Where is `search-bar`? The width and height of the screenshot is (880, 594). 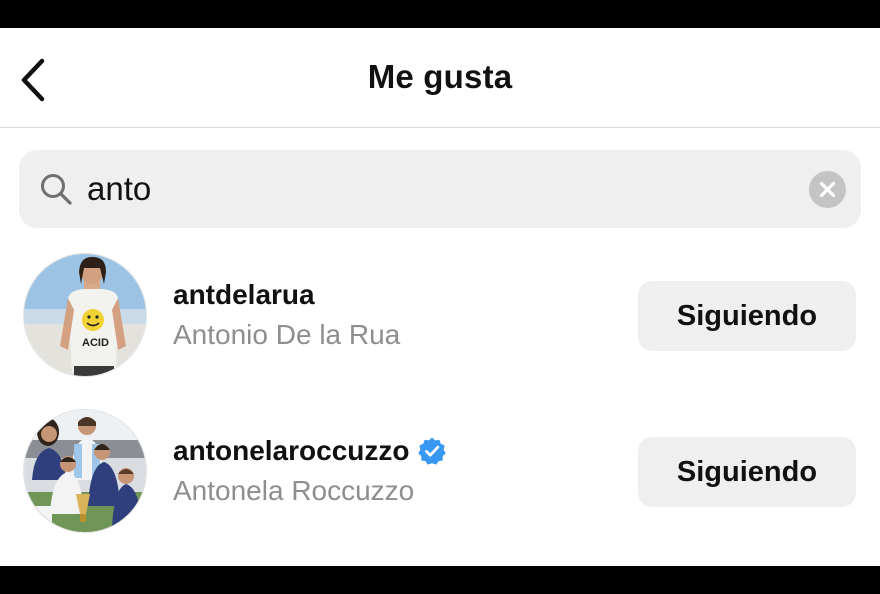 search-bar is located at coordinates (440, 189).